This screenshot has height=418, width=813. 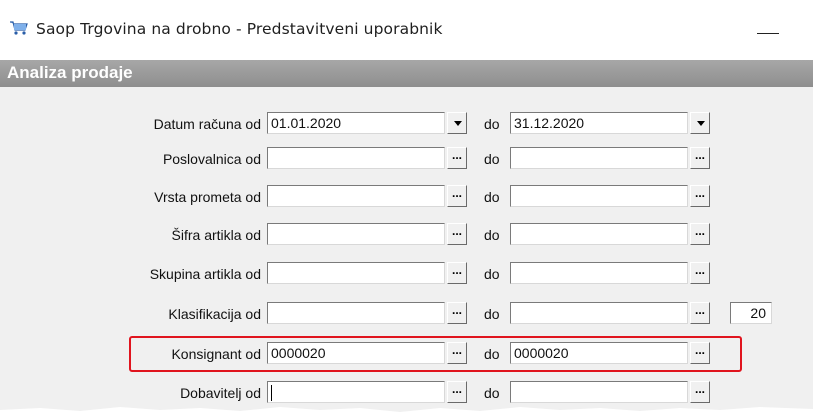 What do you see at coordinates (406, 73) in the screenshot?
I see `section-header: Analiza prodaje` at bounding box center [406, 73].